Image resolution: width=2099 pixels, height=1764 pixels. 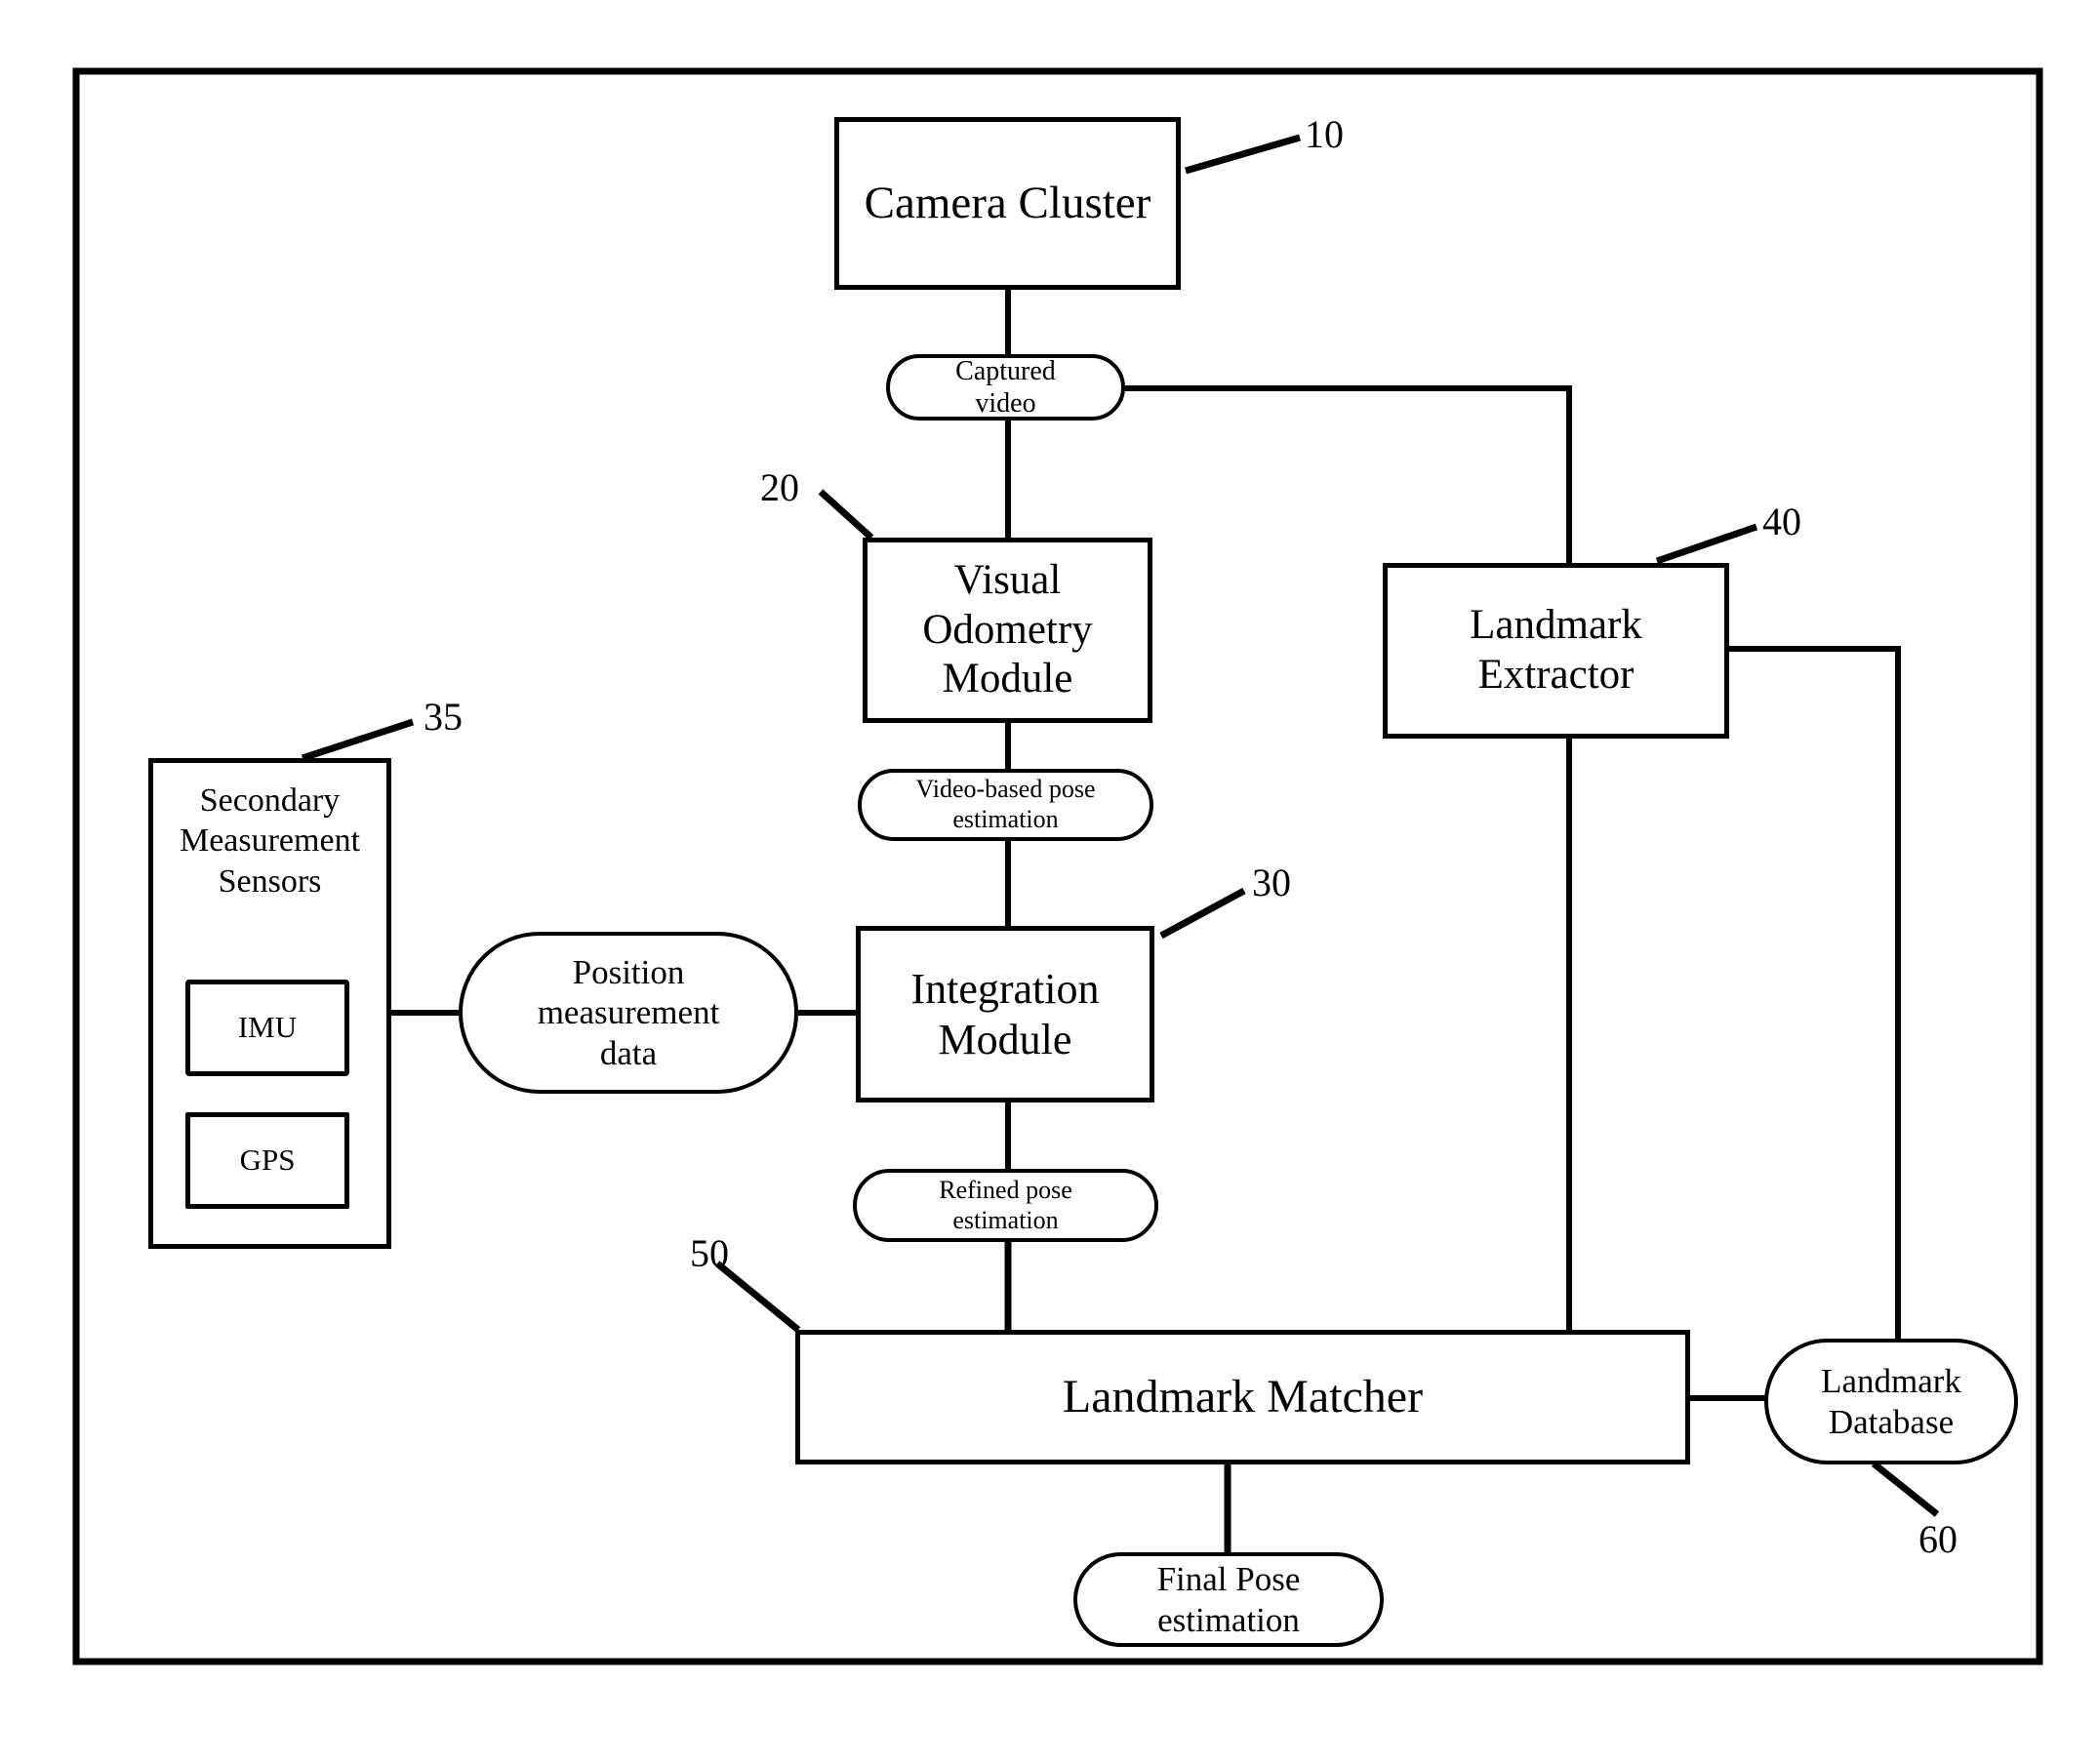 I want to click on node-camera-cluster: Camera Cluster, so click(x=1007, y=204).